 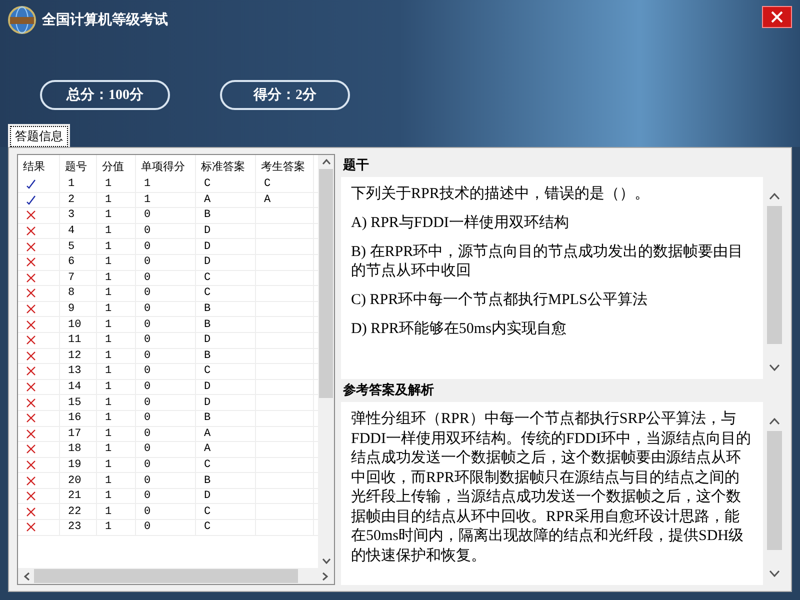 I want to click on globe-logo-icon, so click(x=22, y=20).